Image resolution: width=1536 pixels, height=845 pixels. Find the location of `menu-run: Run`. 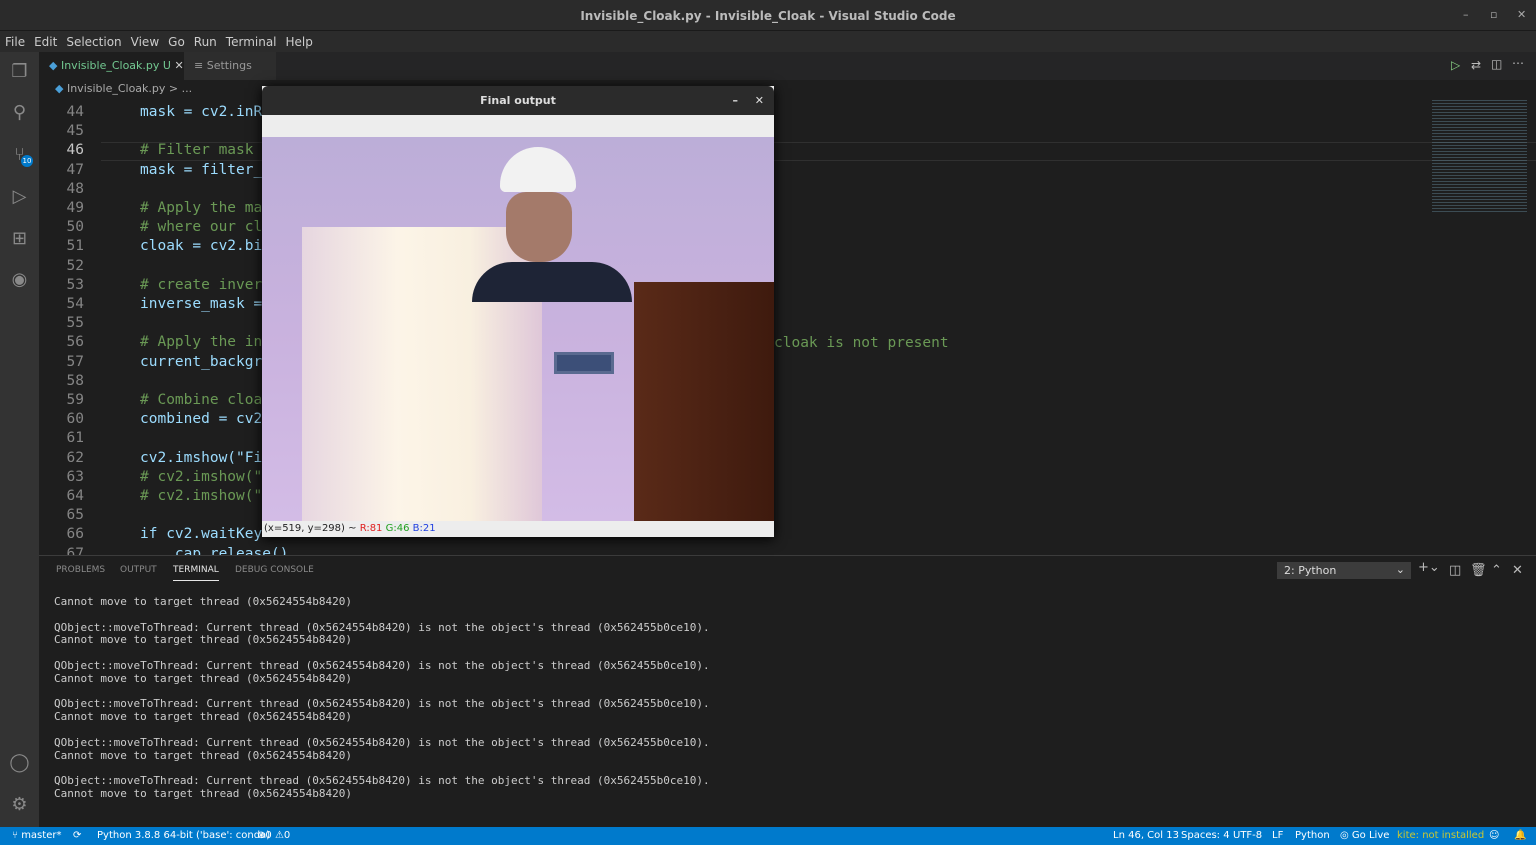

menu-run: Run is located at coordinates (205, 40).